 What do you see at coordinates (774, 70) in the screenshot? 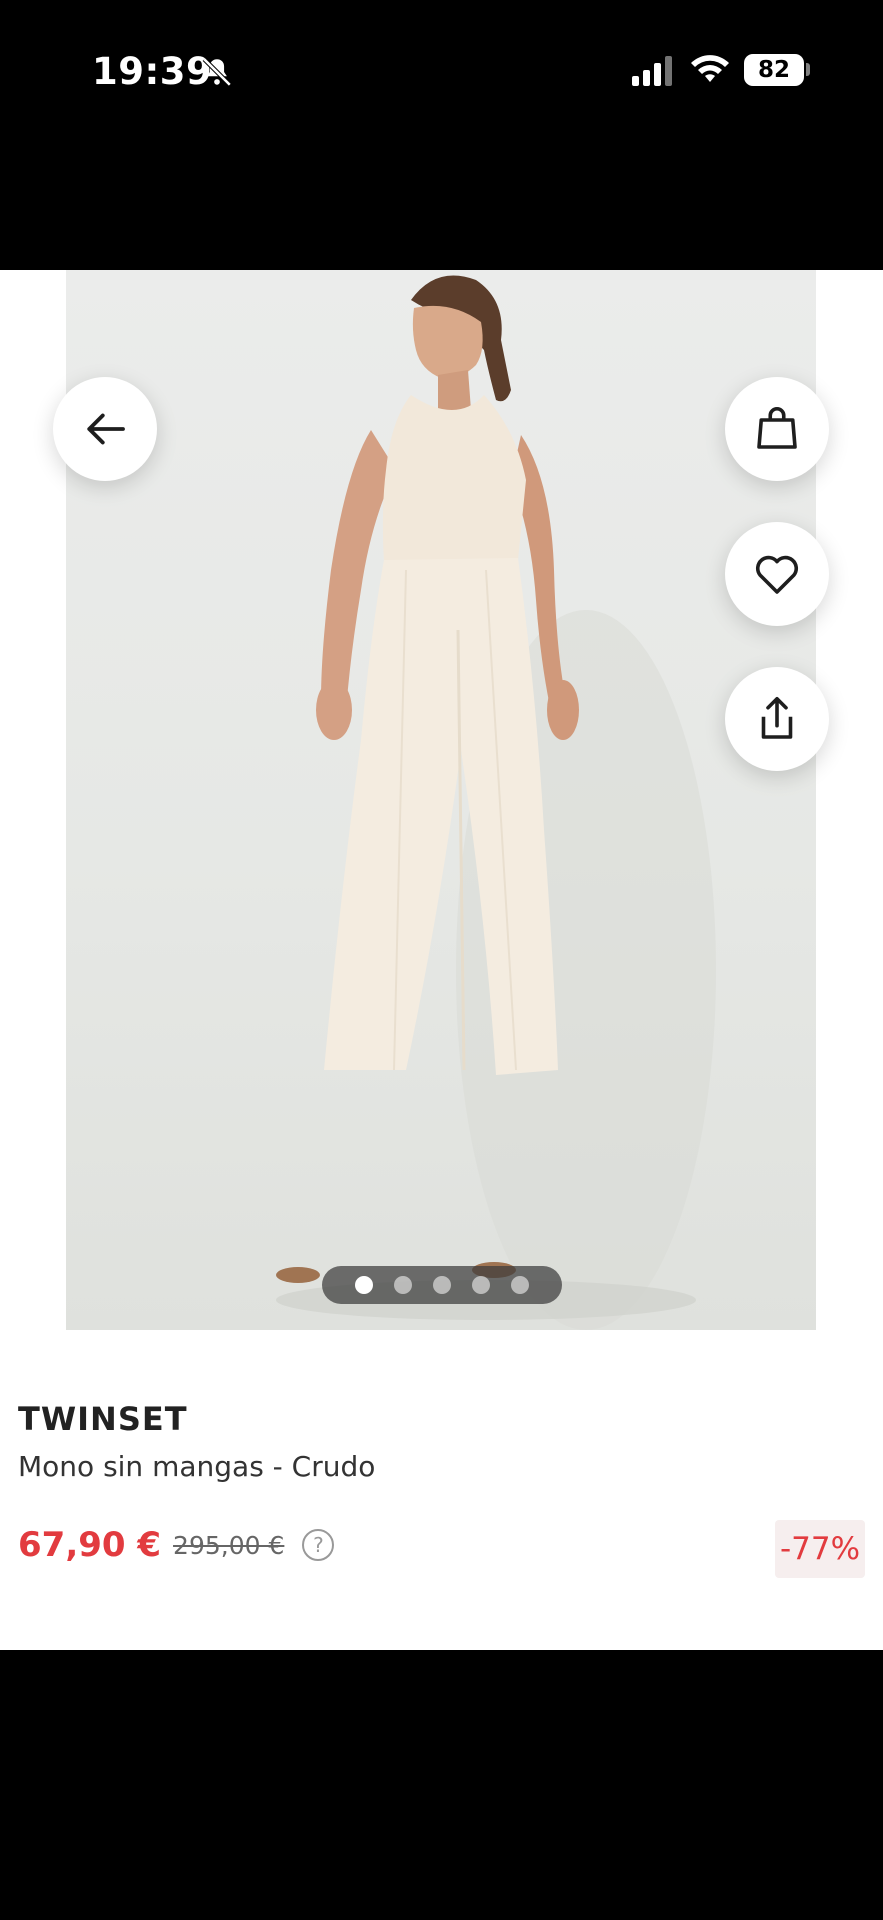
I see `battery-icon: 82` at bounding box center [774, 70].